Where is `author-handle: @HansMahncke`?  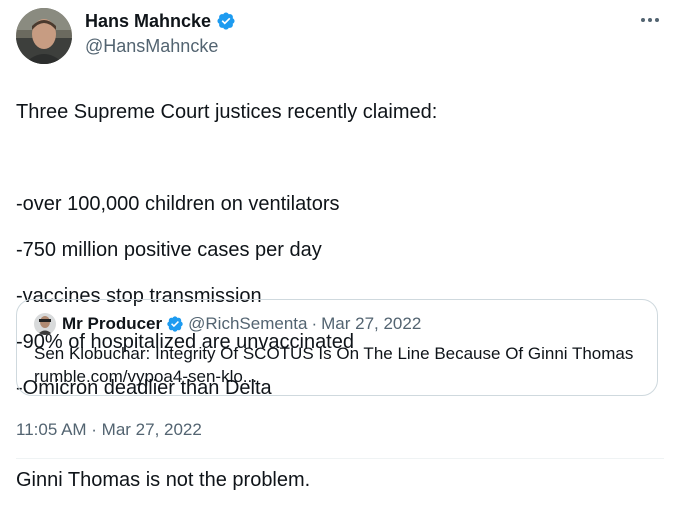 author-handle: @HansMahncke is located at coordinates (151, 46).